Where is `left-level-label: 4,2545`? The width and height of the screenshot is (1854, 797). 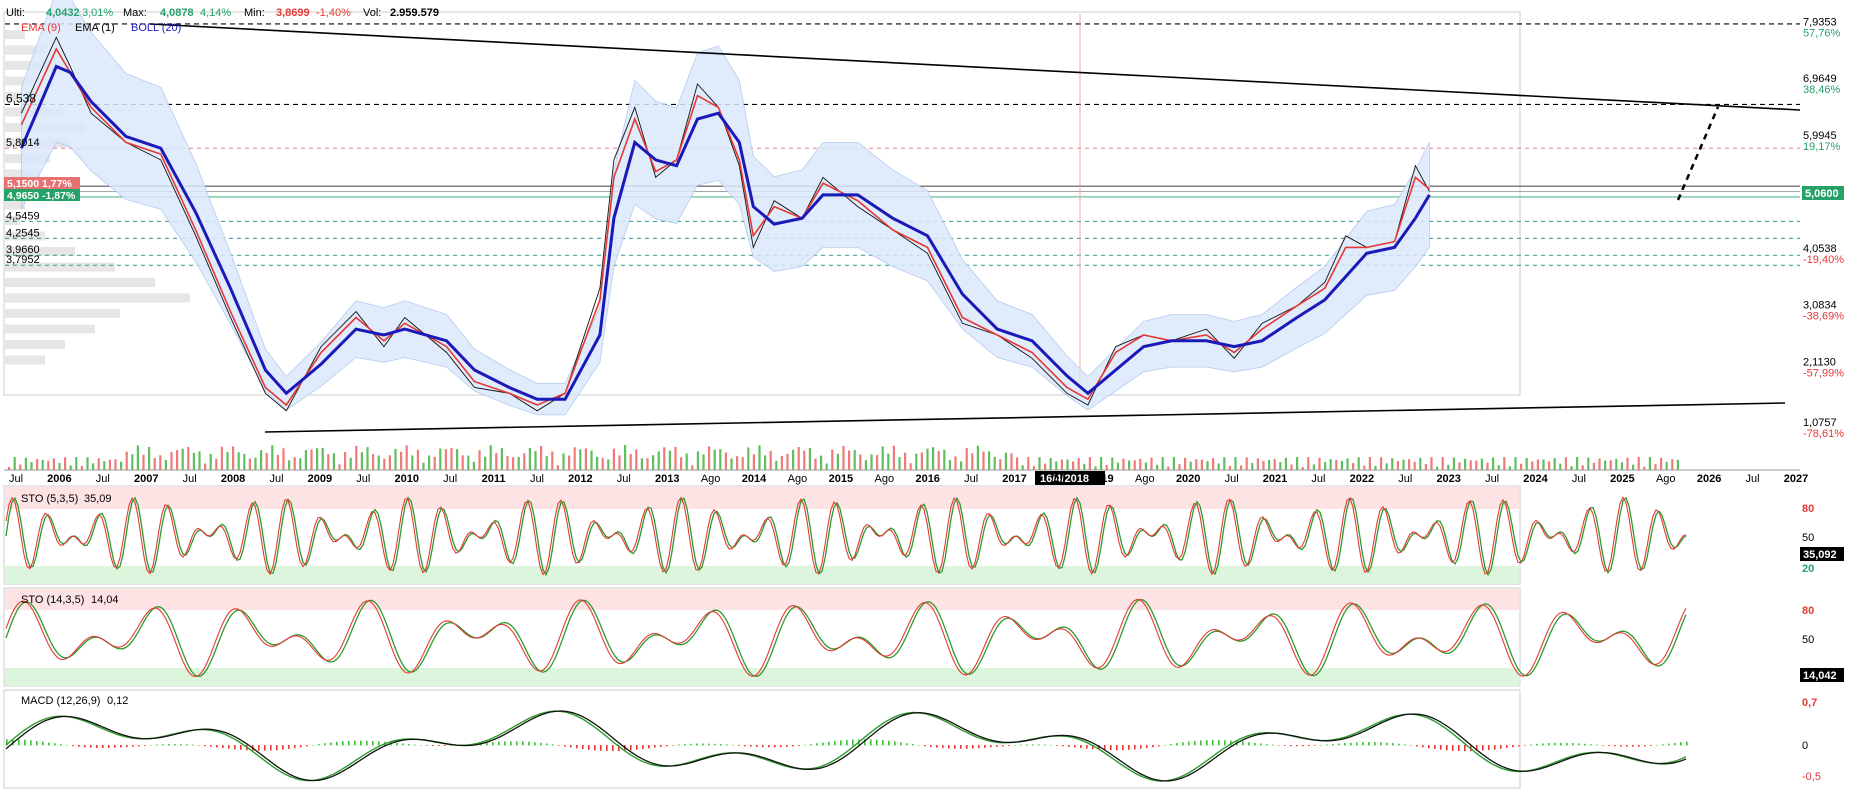
left-level-label: 4,2545 is located at coordinates (23, 233).